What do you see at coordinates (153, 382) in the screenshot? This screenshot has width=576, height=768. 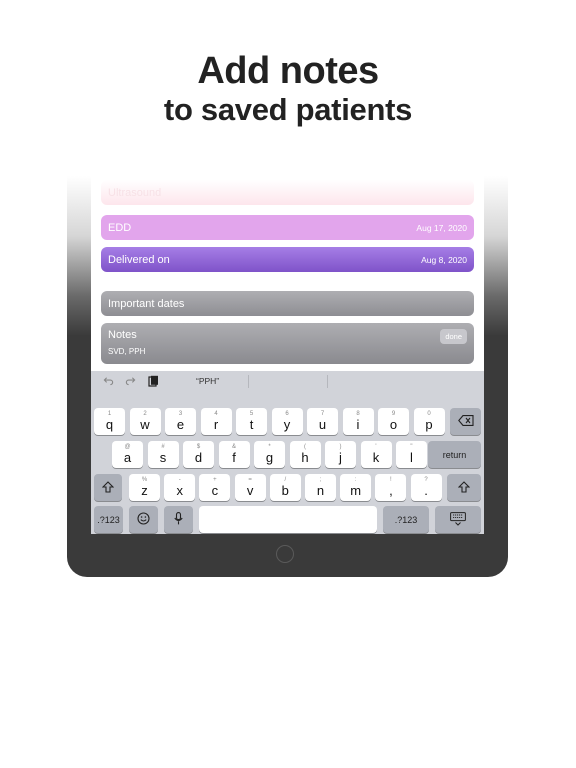 I see `paste-icon` at bounding box center [153, 382].